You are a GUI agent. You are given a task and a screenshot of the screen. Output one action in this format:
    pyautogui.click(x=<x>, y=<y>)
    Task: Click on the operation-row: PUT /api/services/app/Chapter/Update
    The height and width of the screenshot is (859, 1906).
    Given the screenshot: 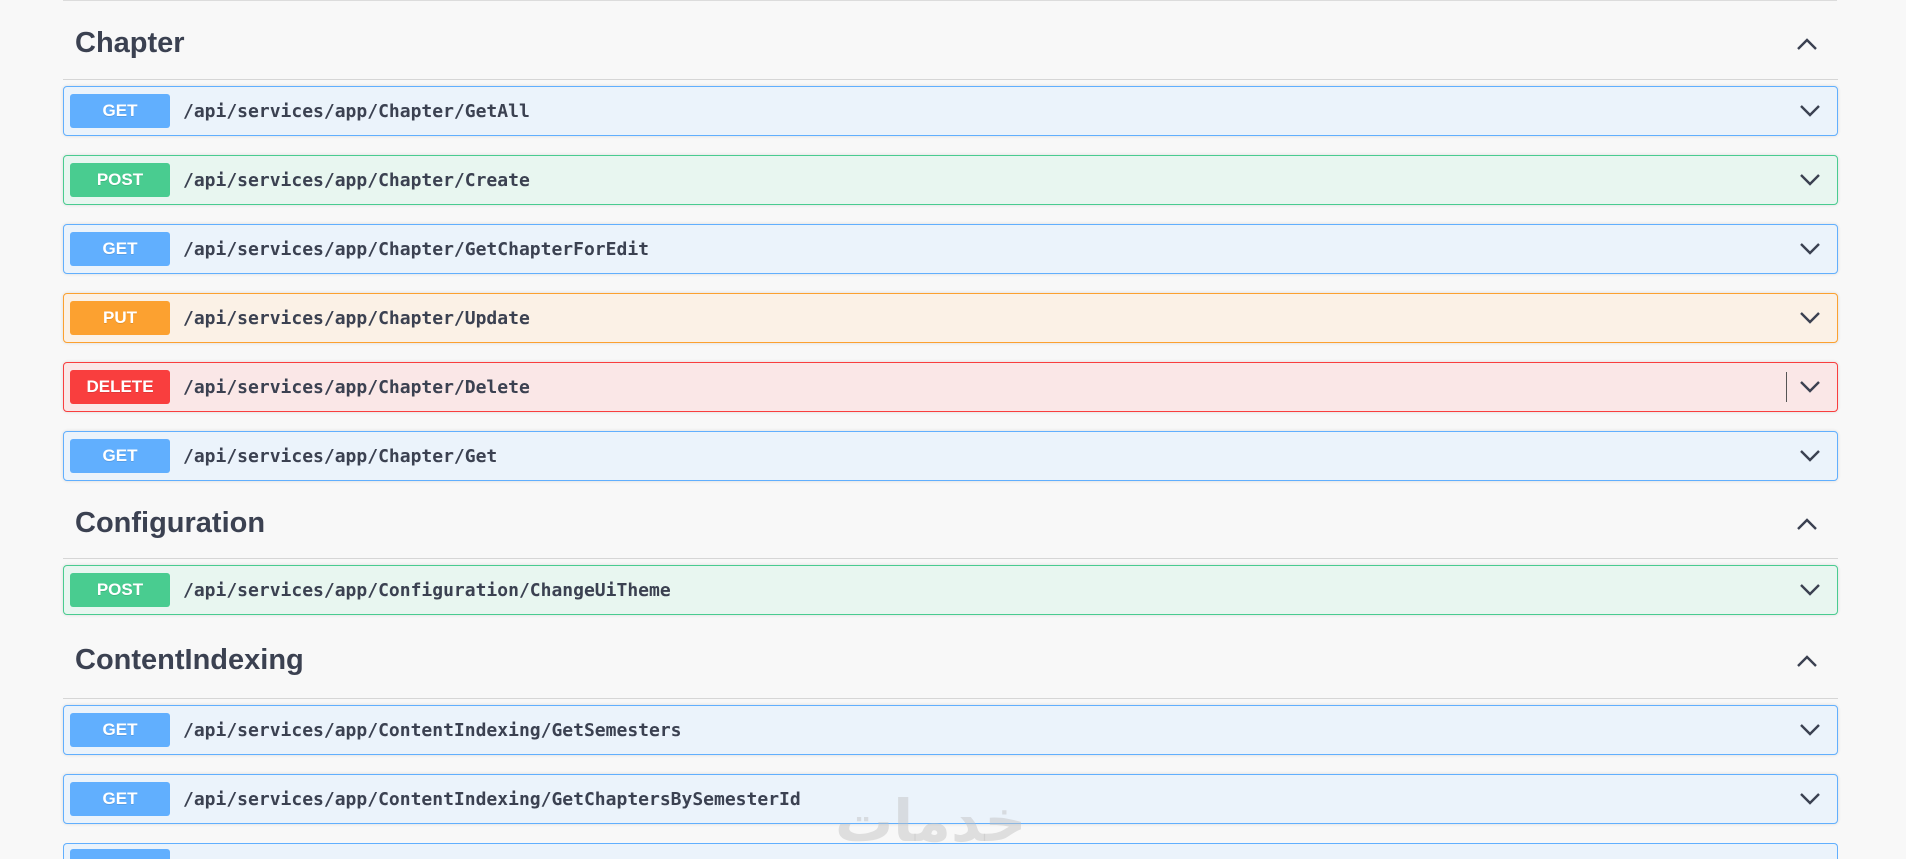 What is the action you would take?
    pyautogui.click(x=950, y=318)
    